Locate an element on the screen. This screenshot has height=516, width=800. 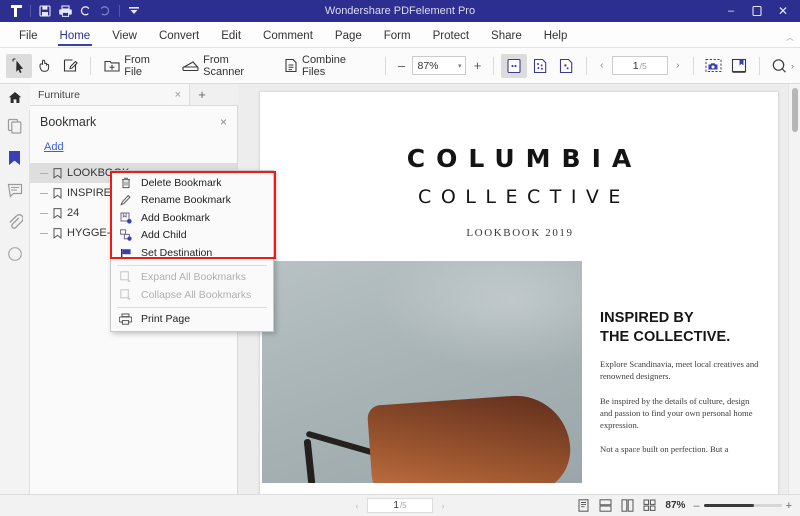
undo-icon is located at coordinates (85, 11).